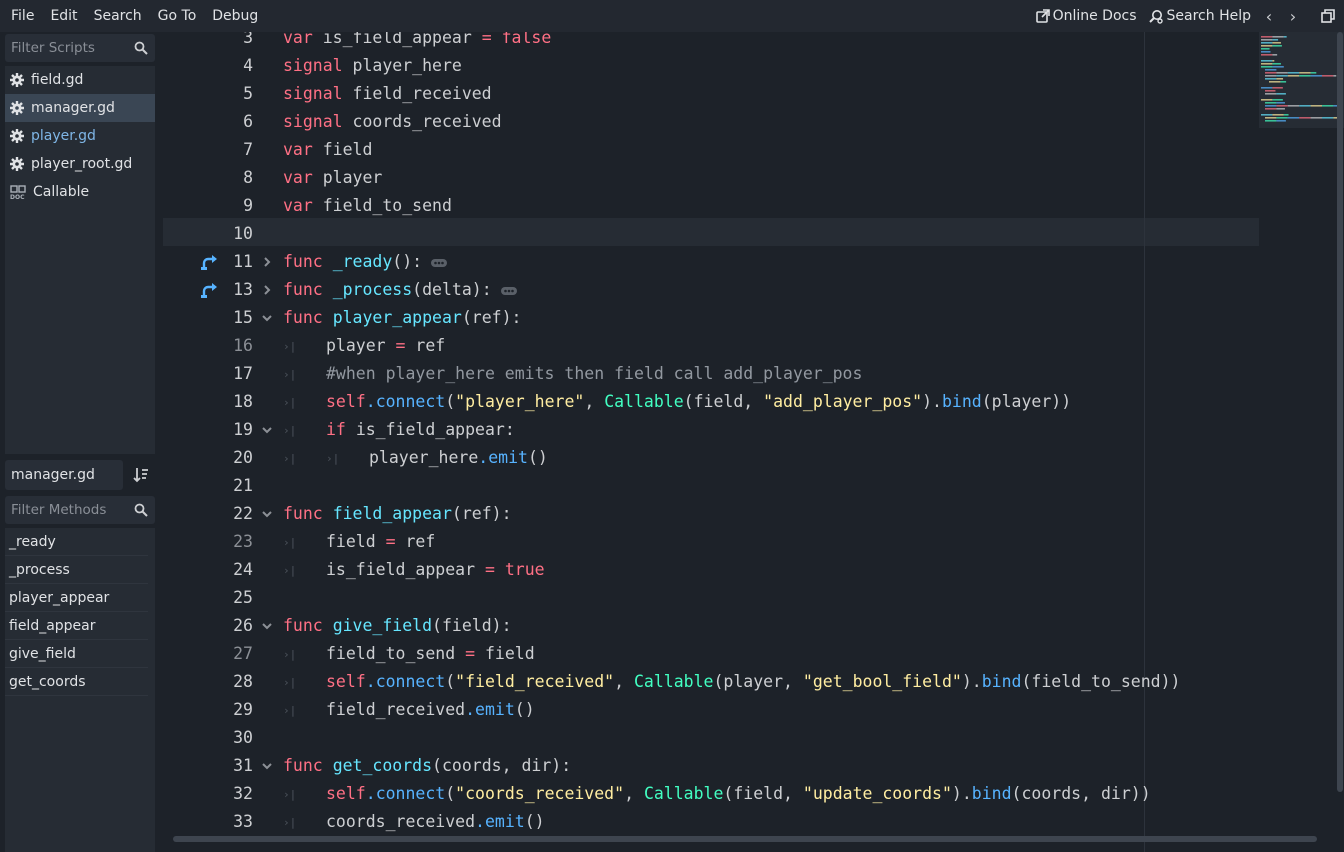 The width and height of the screenshot is (1344, 852). I want to click on code-line: 10, so click(713, 234).